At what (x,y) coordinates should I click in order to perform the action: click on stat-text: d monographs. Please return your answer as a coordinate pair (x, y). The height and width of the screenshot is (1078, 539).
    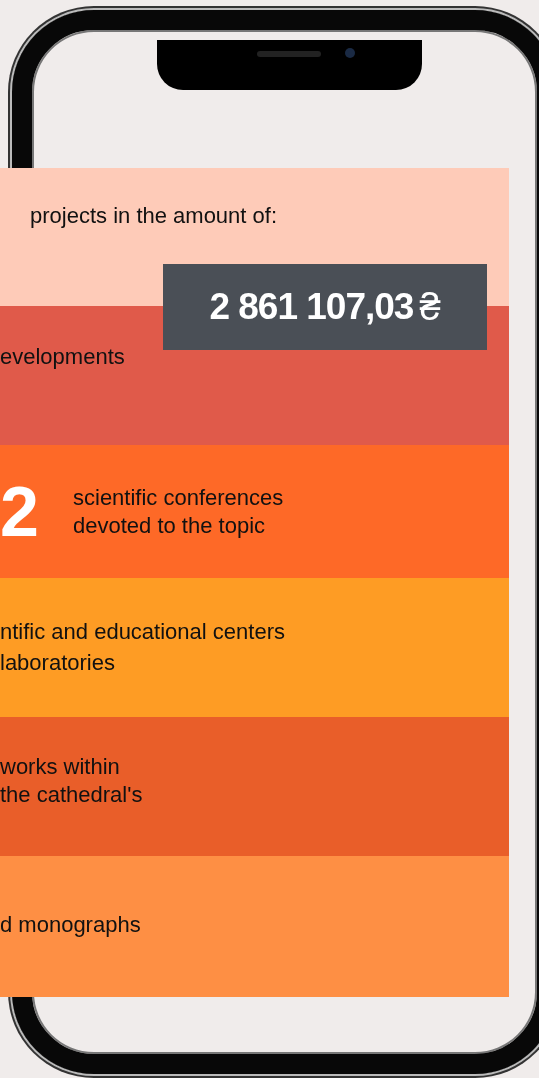
    Looking at the image, I should click on (70, 924).